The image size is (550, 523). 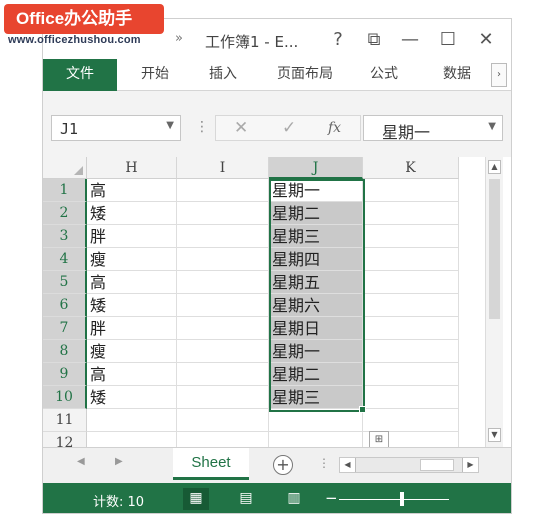 What do you see at coordinates (433, 128) in the screenshot?
I see `formula-input: 星期一 ▼` at bounding box center [433, 128].